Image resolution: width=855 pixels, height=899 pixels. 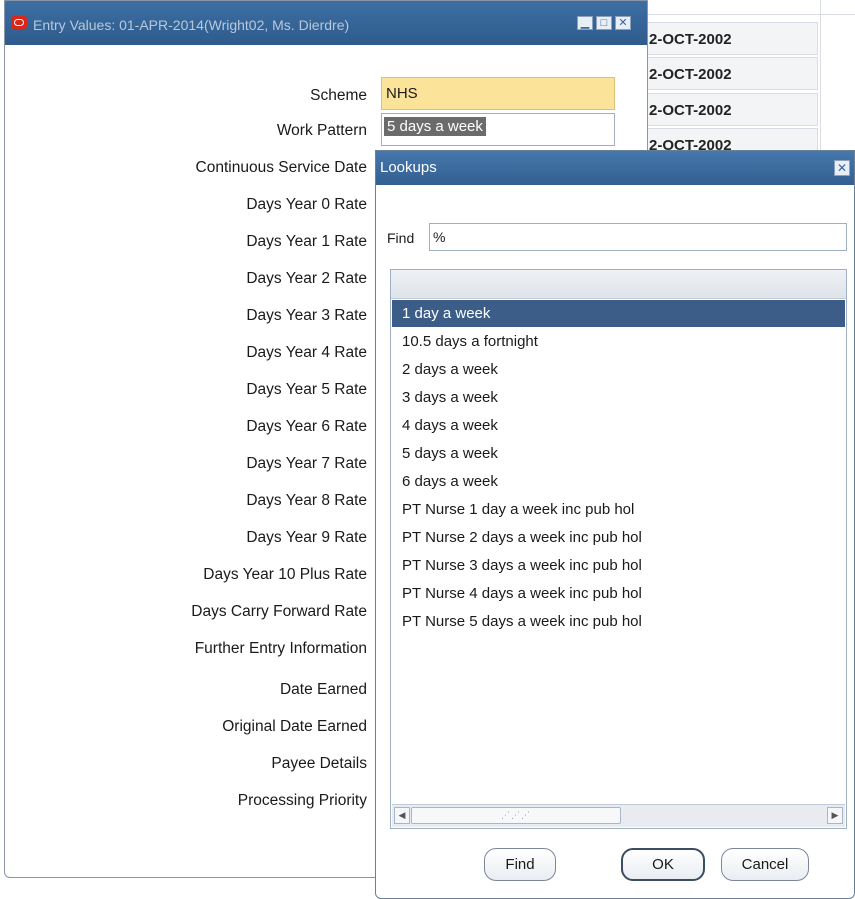 I want to click on cancel-button-label: Cancel, so click(x=765, y=864).